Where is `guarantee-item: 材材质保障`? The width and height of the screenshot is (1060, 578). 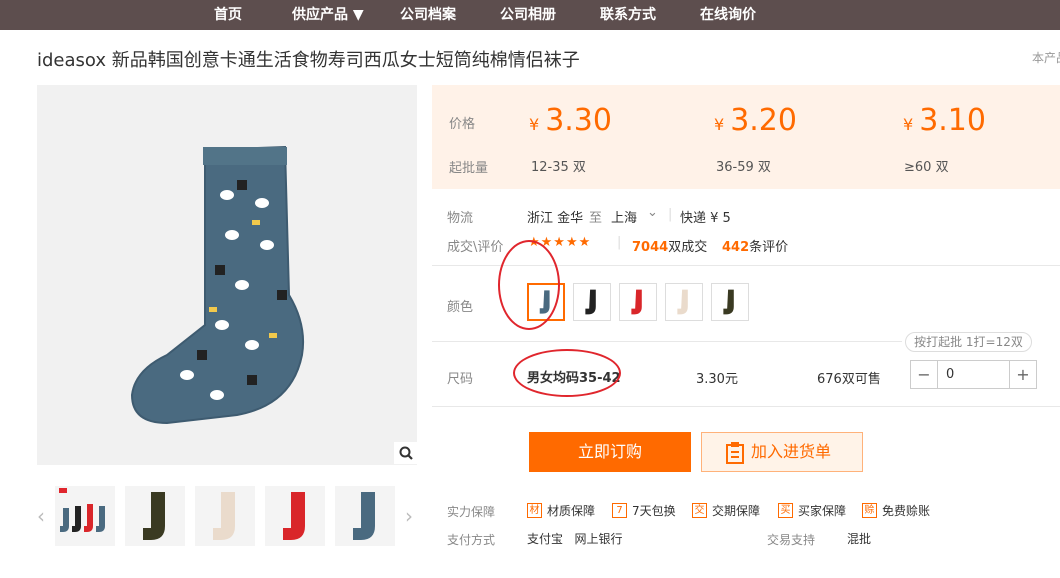 guarantee-item: 材材质保障 is located at coordinates (561, 510).